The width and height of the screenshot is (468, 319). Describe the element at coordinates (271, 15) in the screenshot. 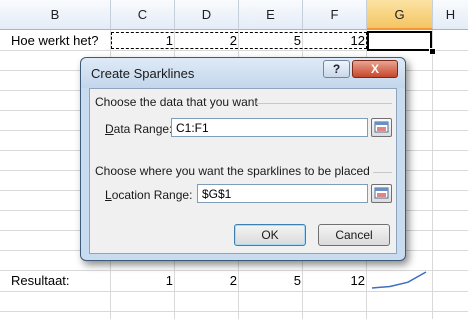

I see `column-header-e: E` at that location.